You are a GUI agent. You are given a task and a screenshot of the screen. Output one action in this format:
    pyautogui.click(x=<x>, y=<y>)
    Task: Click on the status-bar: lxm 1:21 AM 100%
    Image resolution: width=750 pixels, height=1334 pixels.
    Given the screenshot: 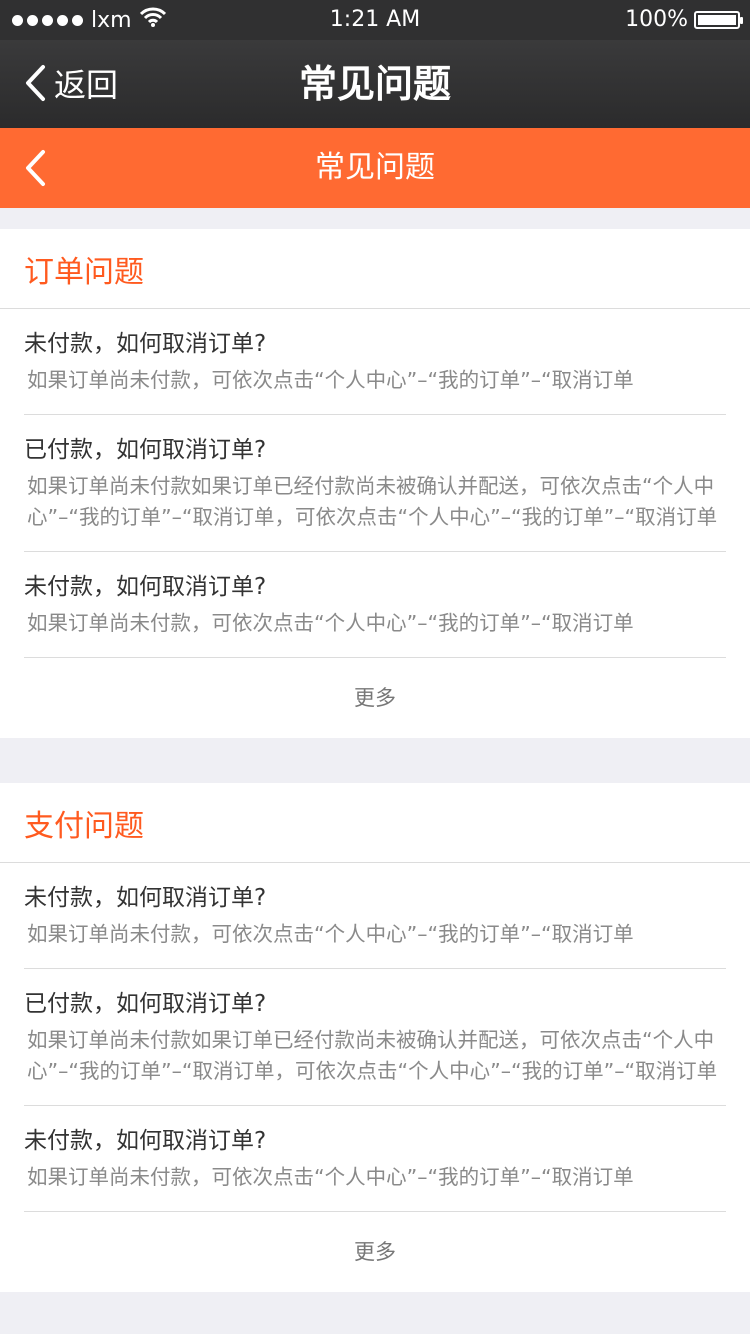 What is the action you would take?
    pyautogui.click(x=375, y=20)
    